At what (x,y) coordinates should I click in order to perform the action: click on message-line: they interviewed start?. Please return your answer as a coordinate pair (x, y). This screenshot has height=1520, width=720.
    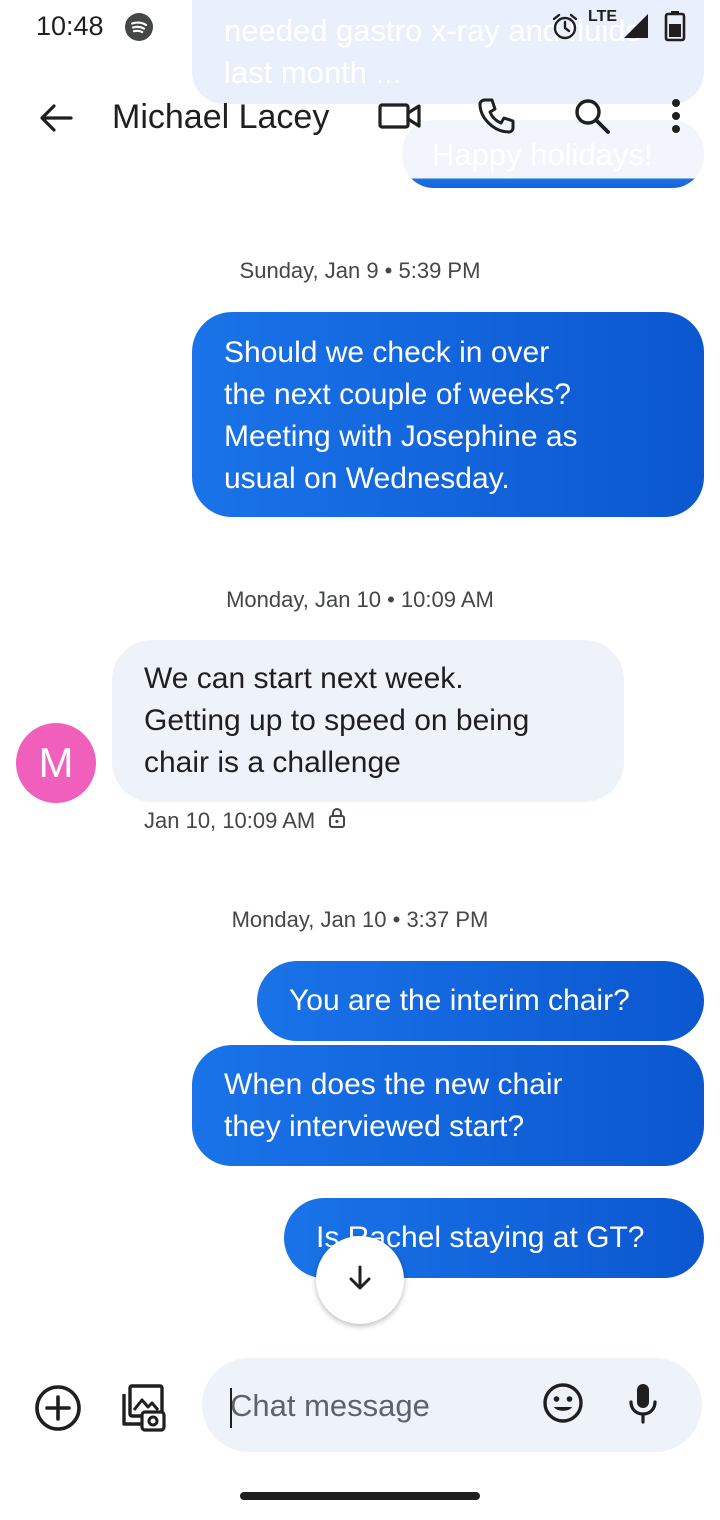
    Looking at the image, I should click on (374, 1126).